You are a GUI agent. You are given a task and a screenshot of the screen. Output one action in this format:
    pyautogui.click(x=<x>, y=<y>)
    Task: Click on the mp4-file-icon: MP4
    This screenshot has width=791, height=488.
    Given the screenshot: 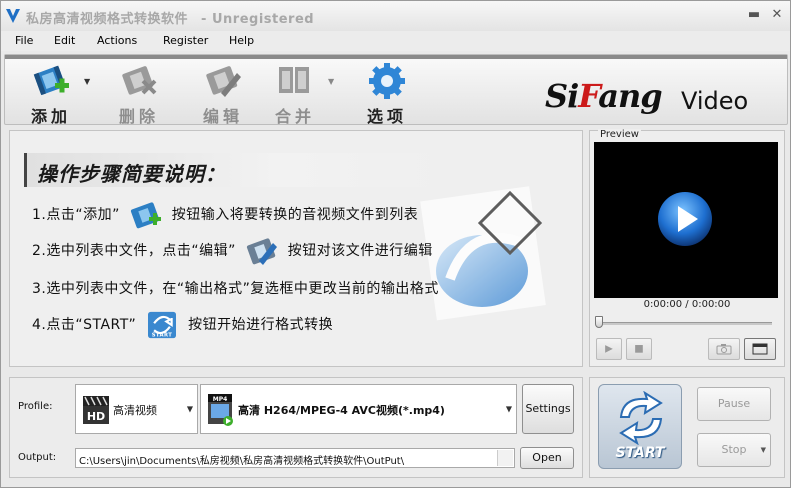 What is the action you would take?
    pyautogui.click(x=220, y=410)
    